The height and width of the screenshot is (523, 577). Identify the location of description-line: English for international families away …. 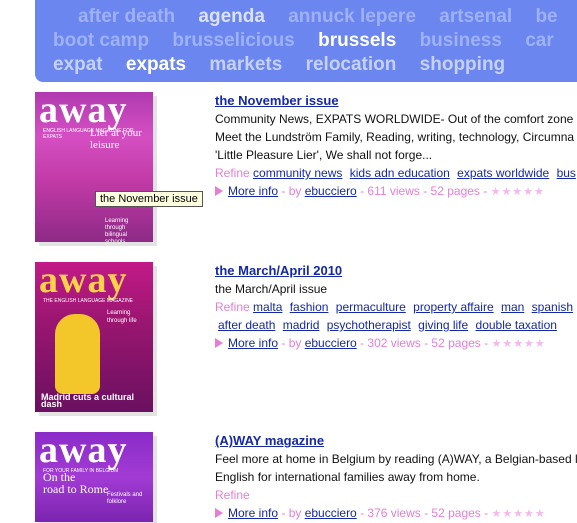
(347, 477).